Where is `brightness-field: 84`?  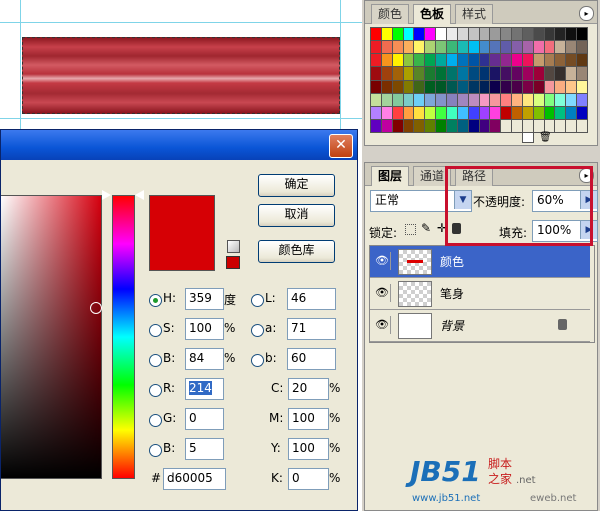
brightness-field: 84 is located at coordinates (204, 359).